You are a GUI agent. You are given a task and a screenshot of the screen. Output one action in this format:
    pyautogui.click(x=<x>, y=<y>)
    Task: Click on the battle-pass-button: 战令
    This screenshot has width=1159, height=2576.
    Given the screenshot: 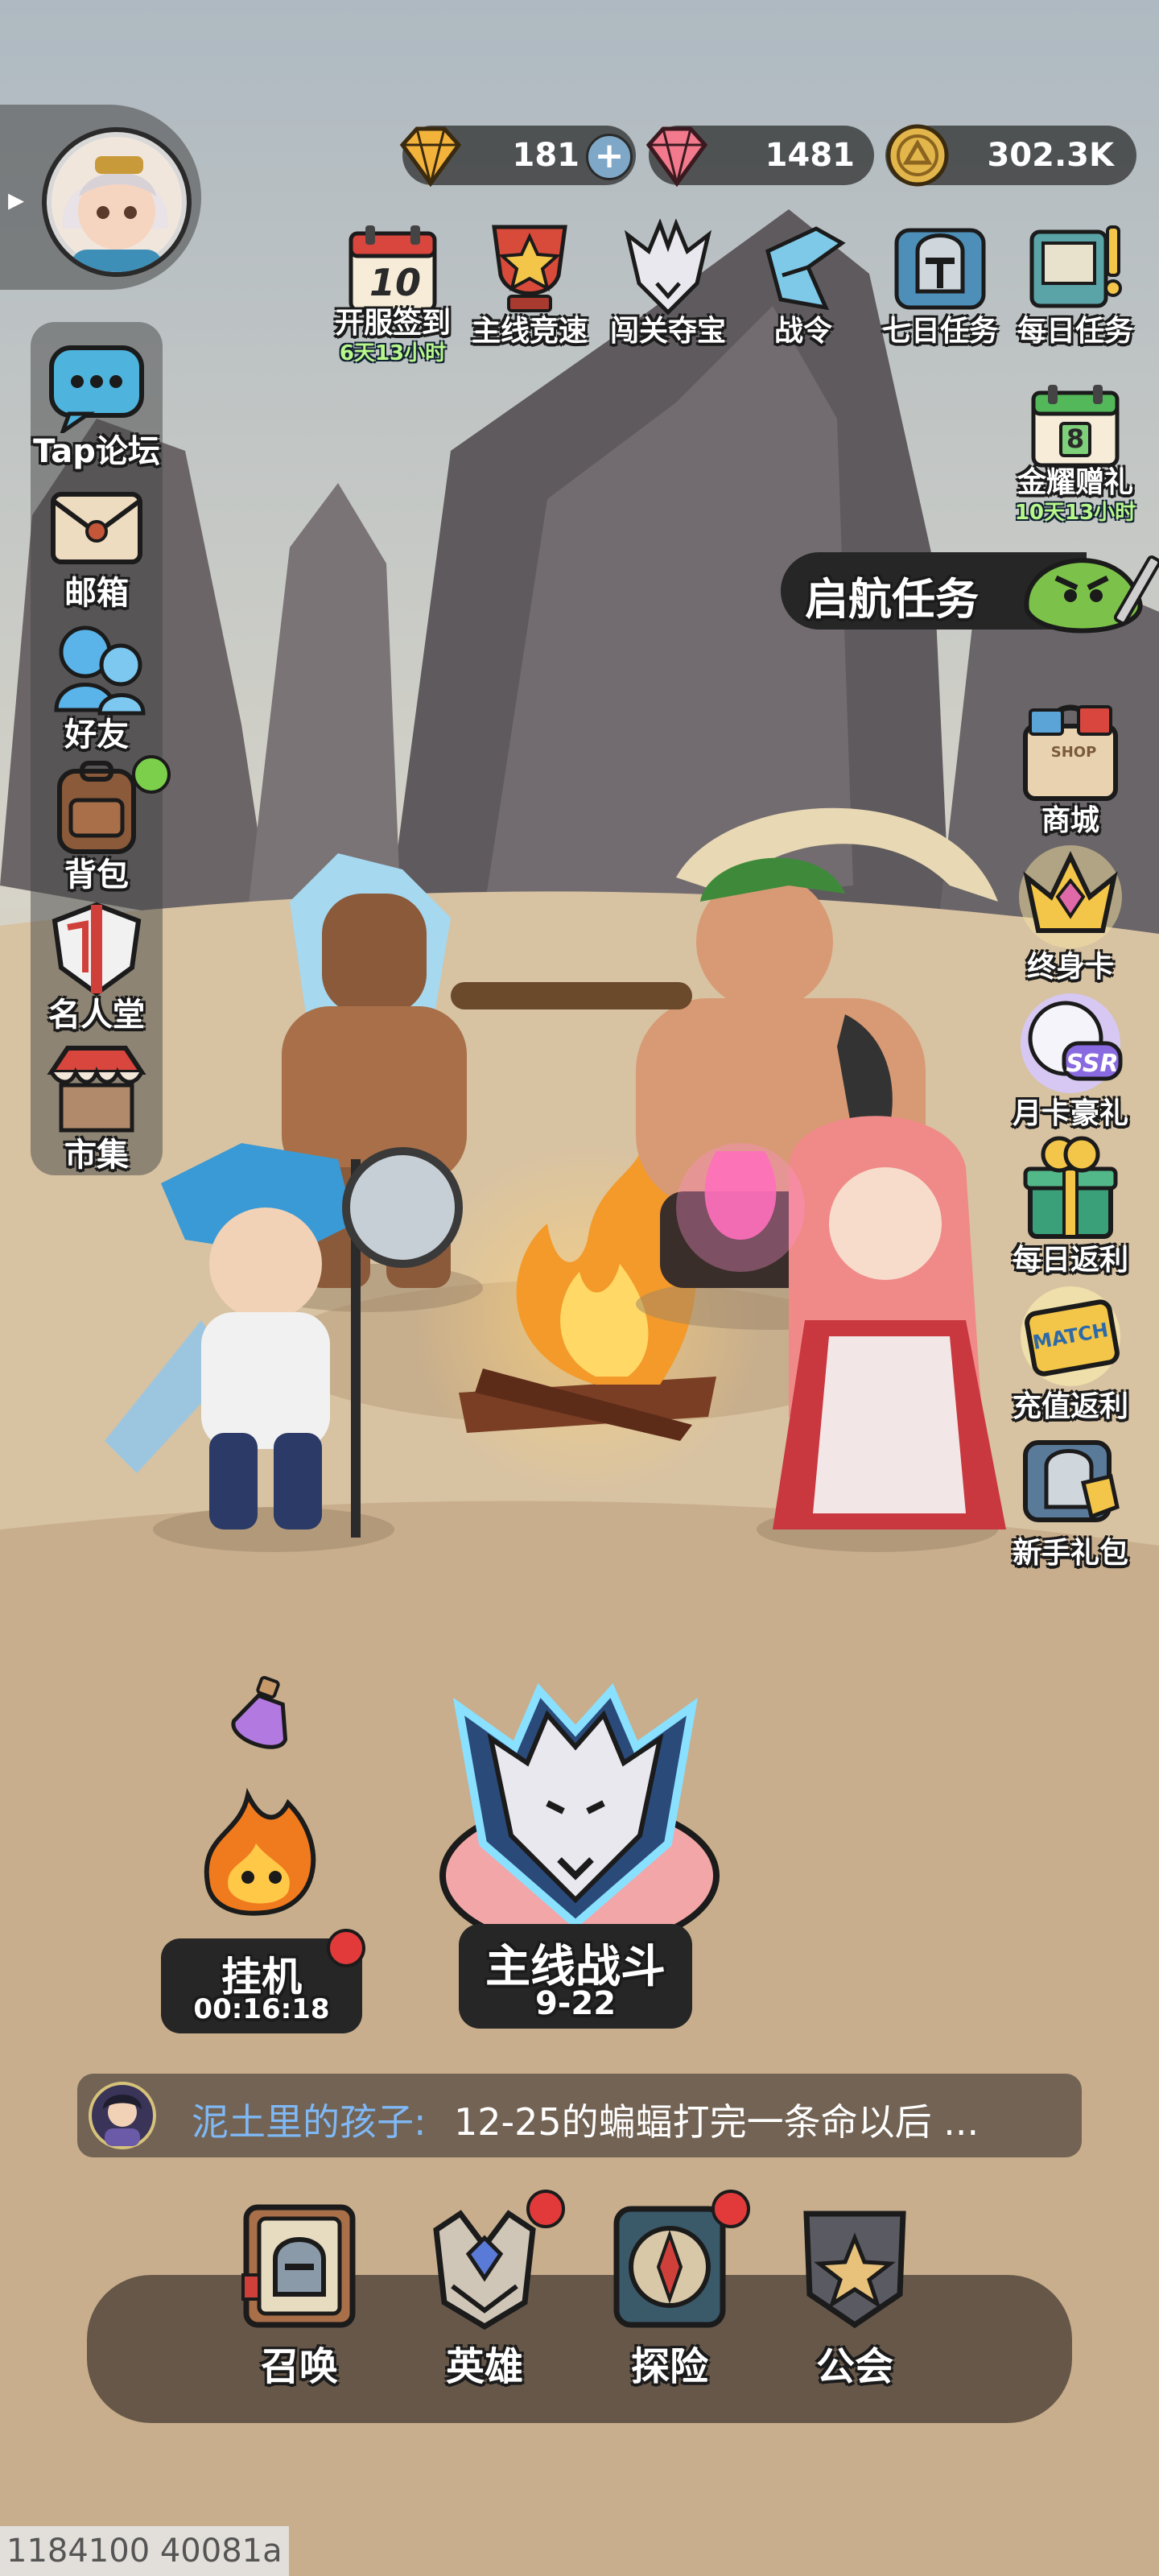 What is the action you would take?
    pyautogui.click(x=803, y=295)
    